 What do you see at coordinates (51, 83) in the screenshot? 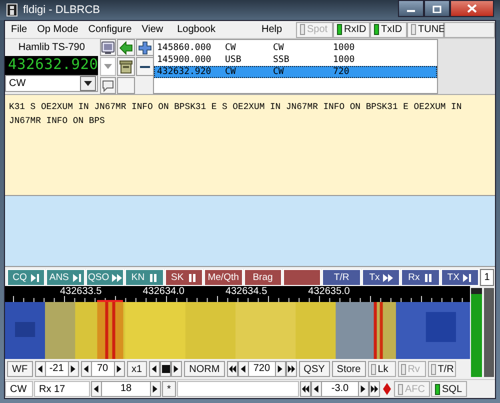
I see `mode-dropdown: CW` at bounding box center [51, 83].